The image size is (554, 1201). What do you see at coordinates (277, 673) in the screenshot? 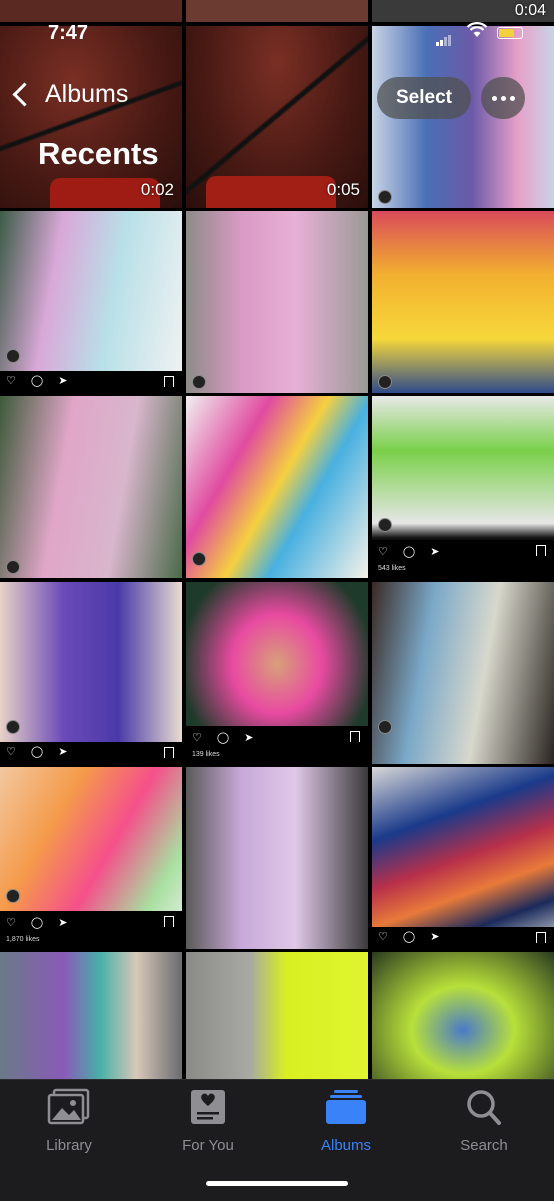
I see `photo-thumbnail: ♡ ◯ ➤ 139 likes` at bounding box center [277, 673].